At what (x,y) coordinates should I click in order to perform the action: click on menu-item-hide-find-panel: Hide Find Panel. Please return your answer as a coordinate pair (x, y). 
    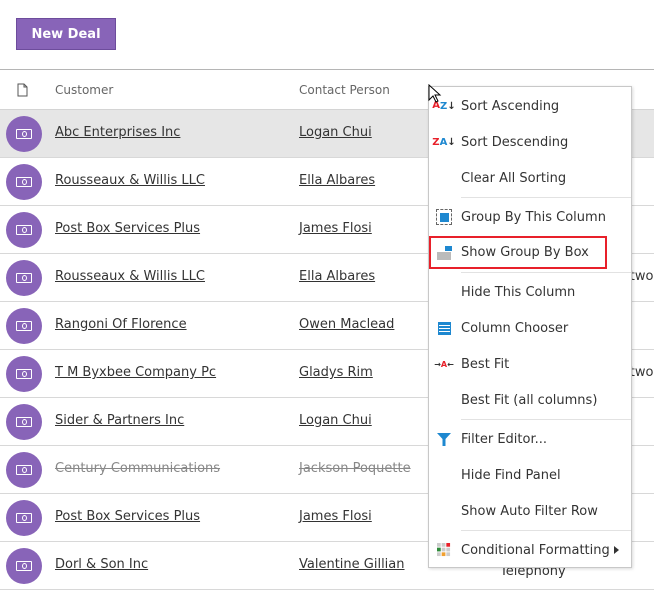
    Looking at the image, I should click on (530, 475).